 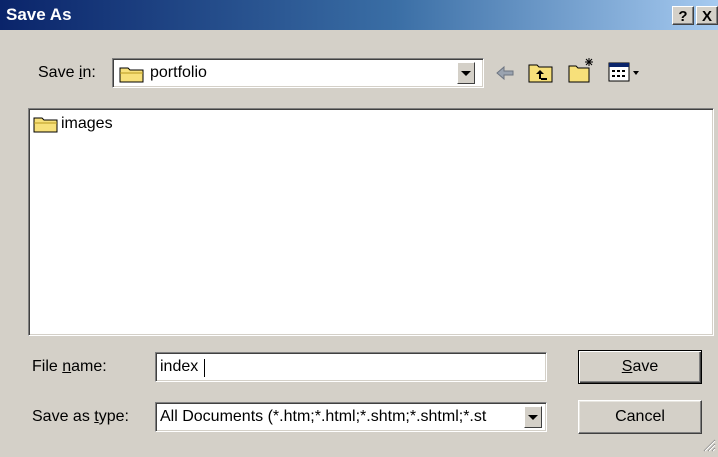 What do you see at coordinates (541, 72) in the screenshot?
I see `up-one-level-icon` at bounding box center [541, 72].